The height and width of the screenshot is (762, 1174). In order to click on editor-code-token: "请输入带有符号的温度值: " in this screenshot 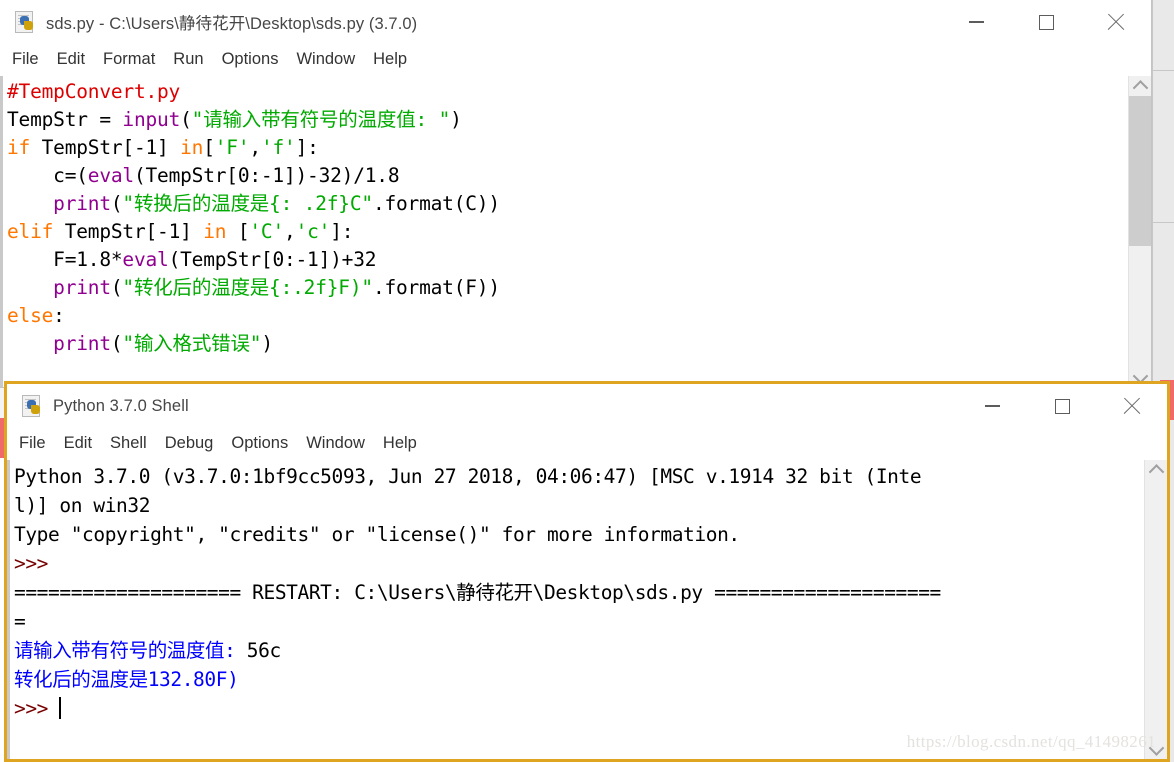, I will do `click(321, 119)`.